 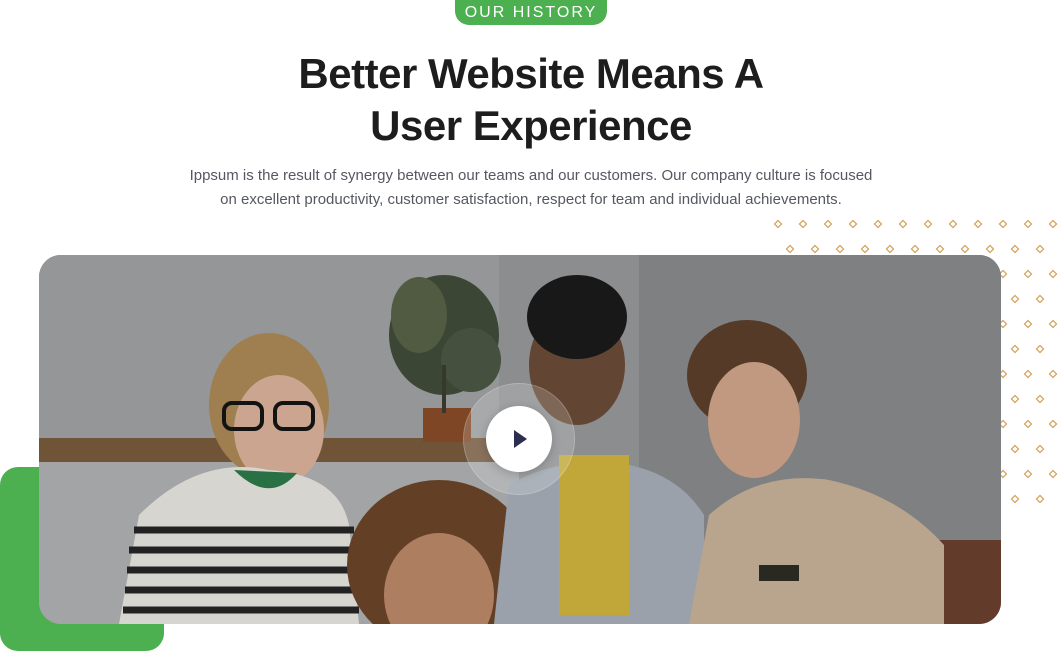 I want to click on section-title-line-1: Better Website Means A, so click(x=531, y=73).